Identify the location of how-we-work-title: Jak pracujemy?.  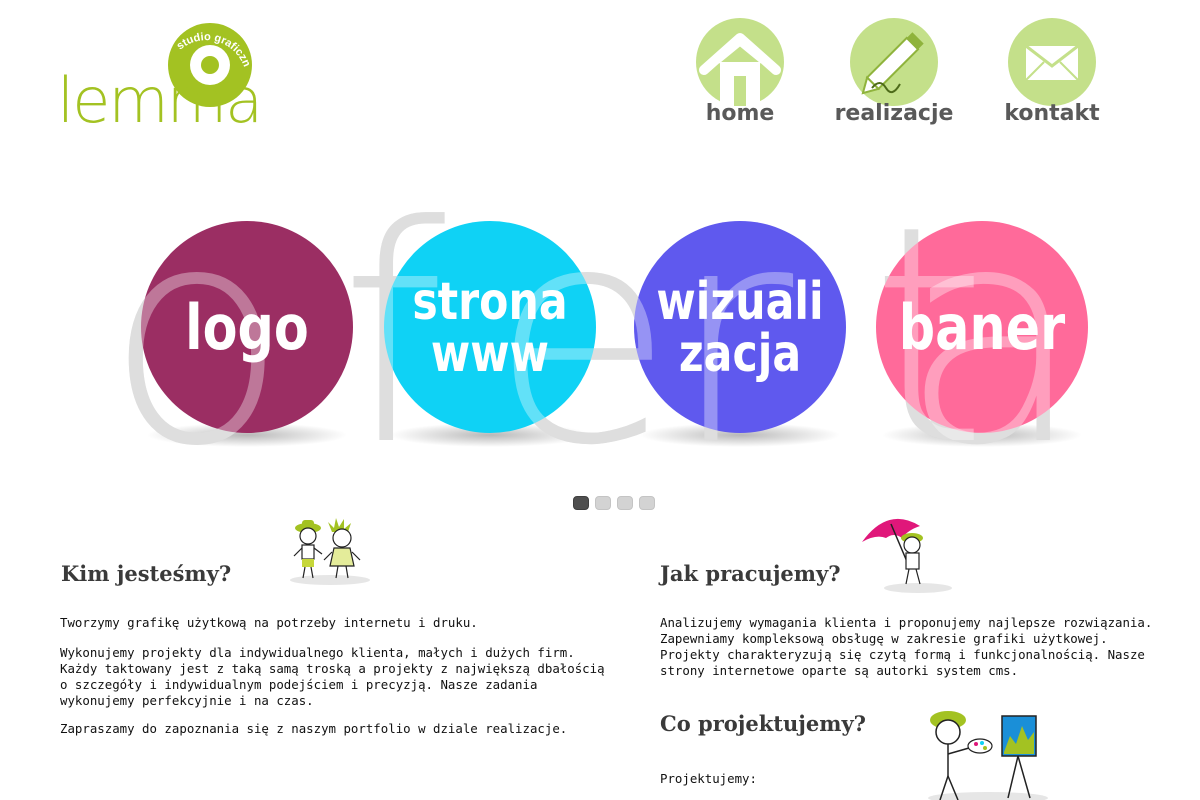
(750, 573).